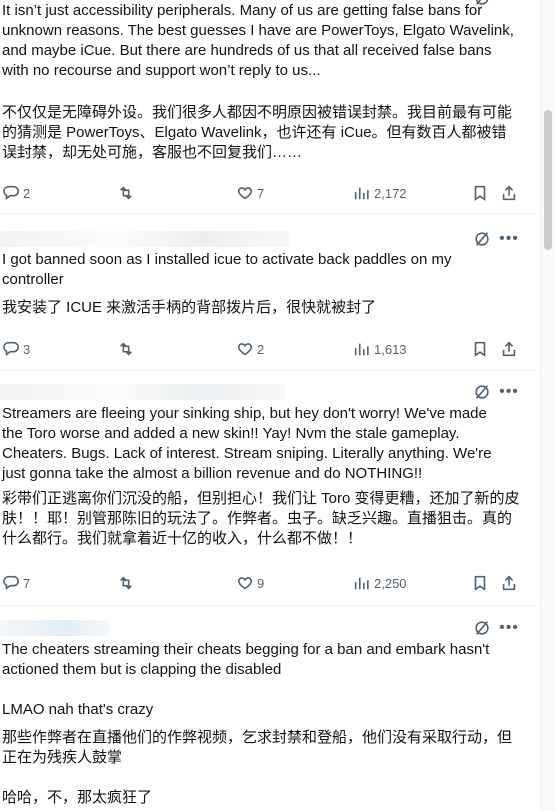 The height and width of the screenshot is (811, 555). I want to click on action-bar: 3 2 1,613, so click(269, 349).